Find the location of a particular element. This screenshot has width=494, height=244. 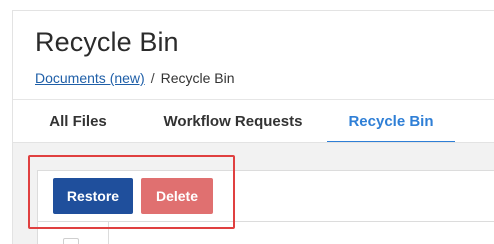

breadcrumb-link-documents: Documents (new) is located at coordinates (90, 78).